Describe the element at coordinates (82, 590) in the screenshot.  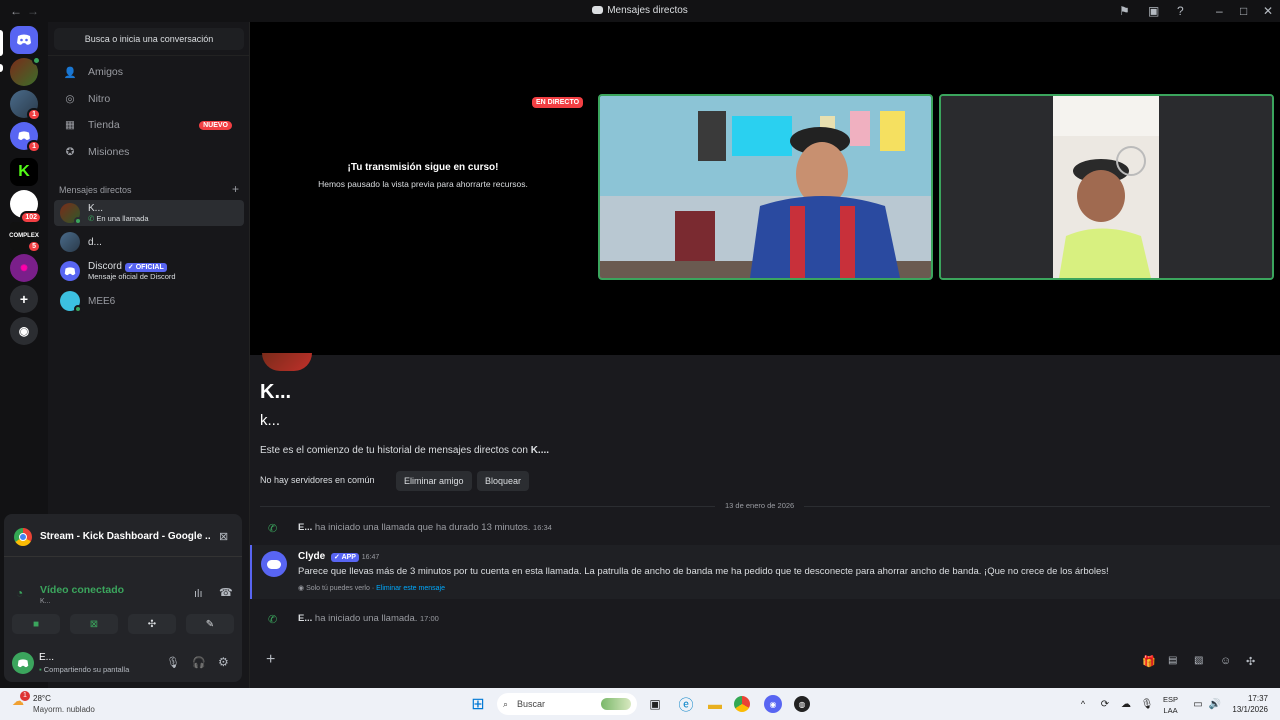
I see `voice-status: Vídeo conectado` at that location.